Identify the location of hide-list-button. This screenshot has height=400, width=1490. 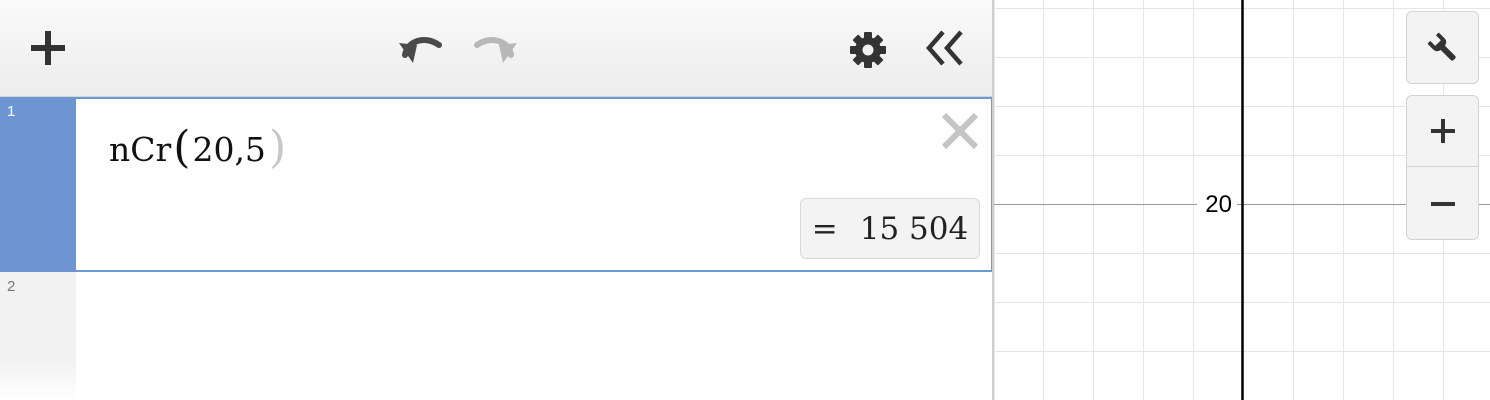
(945, 48).